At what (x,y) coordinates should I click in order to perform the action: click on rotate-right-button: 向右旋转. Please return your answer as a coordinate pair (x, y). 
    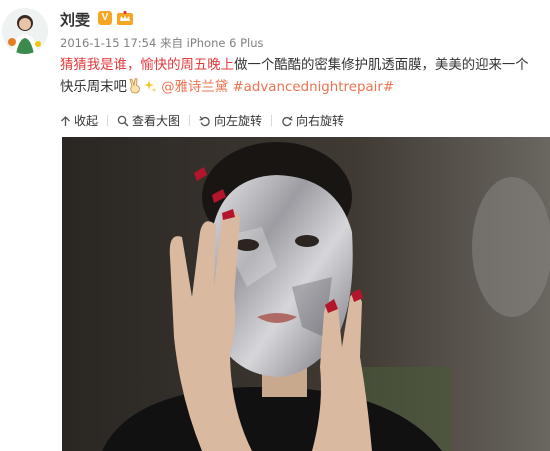
    Looking at the image, I should click on (312, 120).